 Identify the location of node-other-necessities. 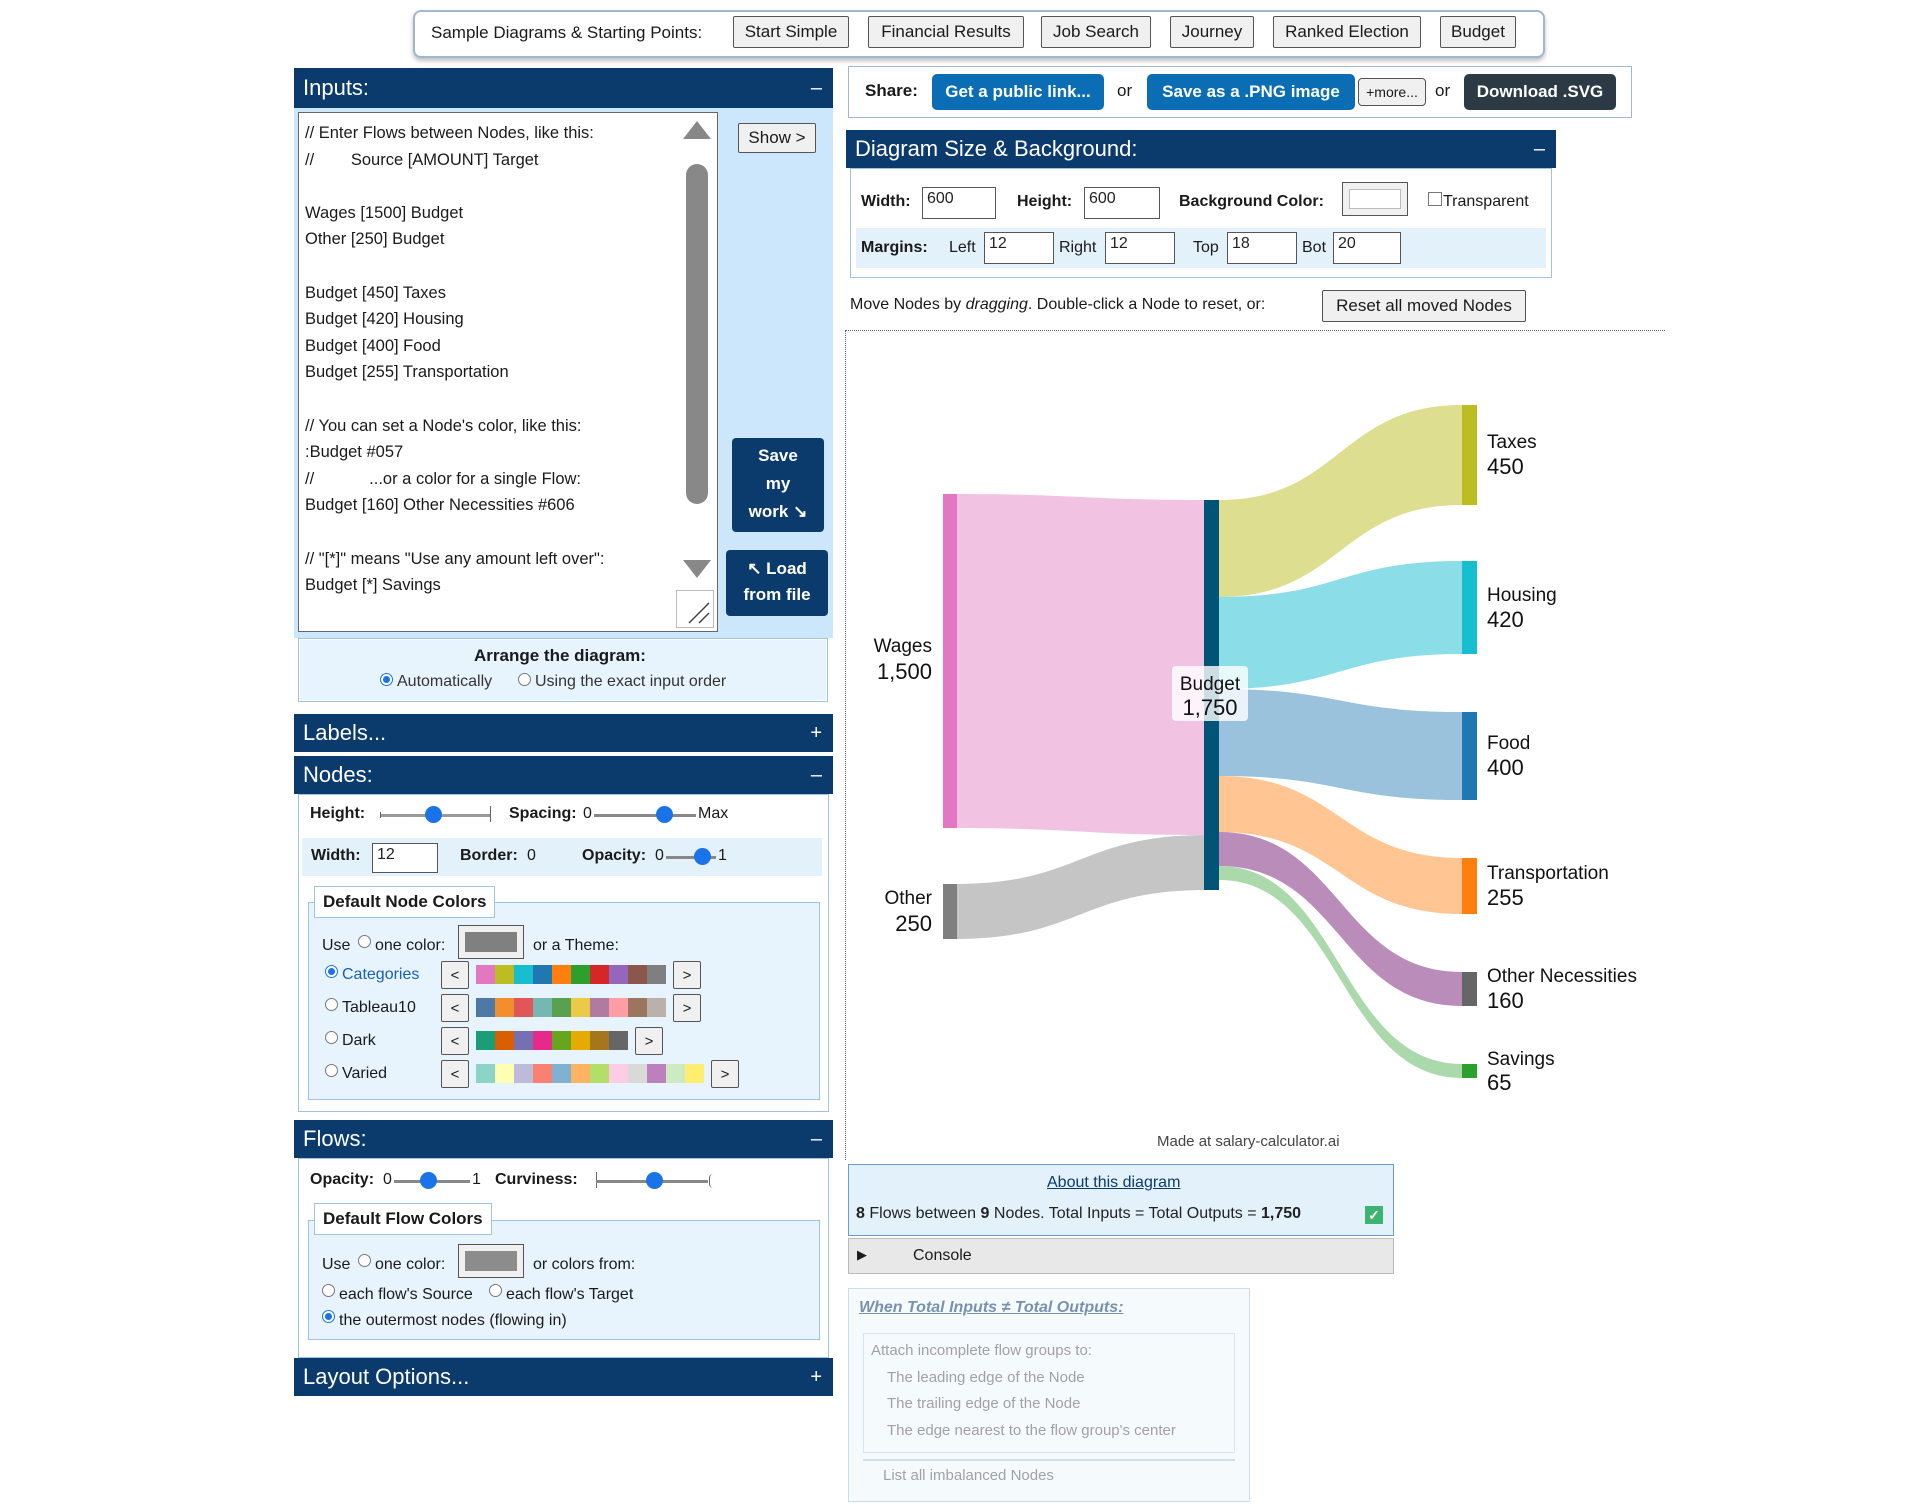
(1469, 989).